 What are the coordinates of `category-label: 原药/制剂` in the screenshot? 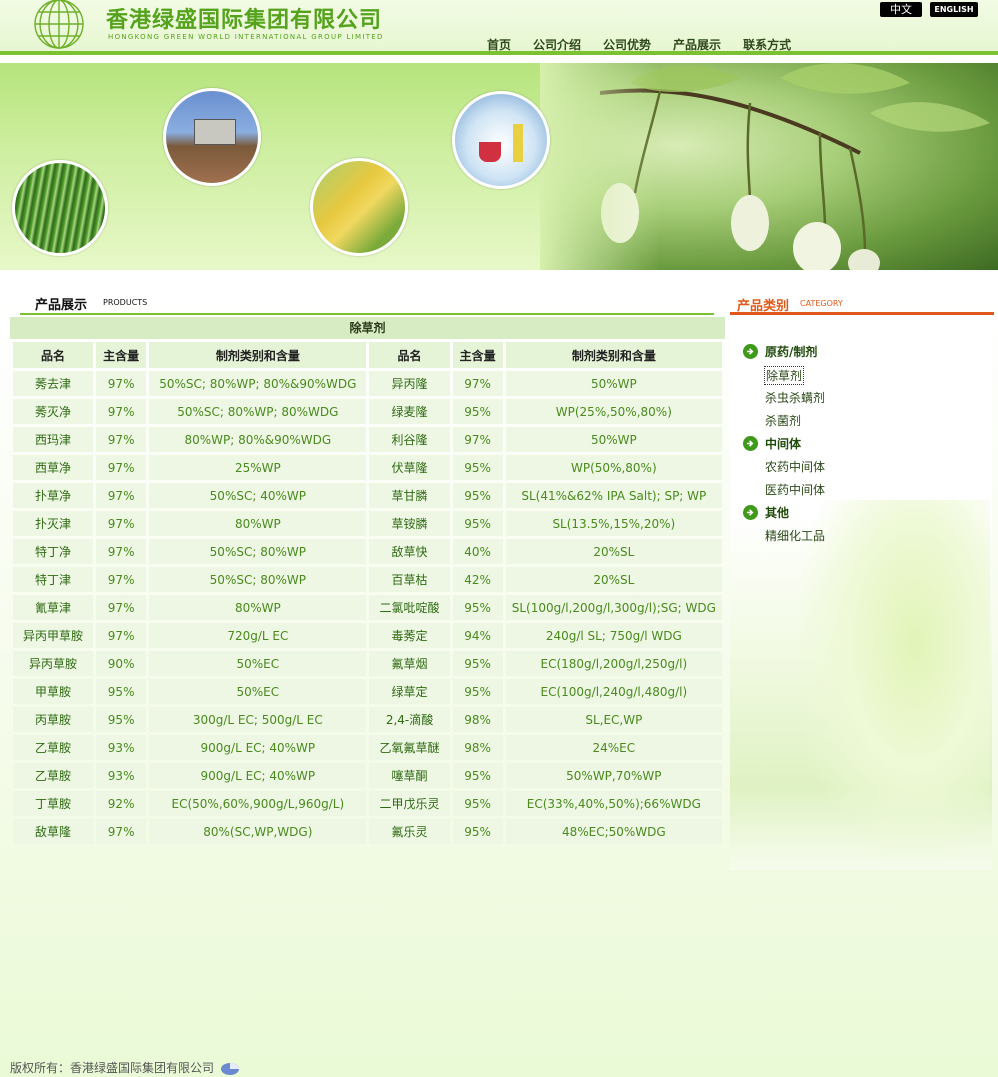 It's located at (791, 352).